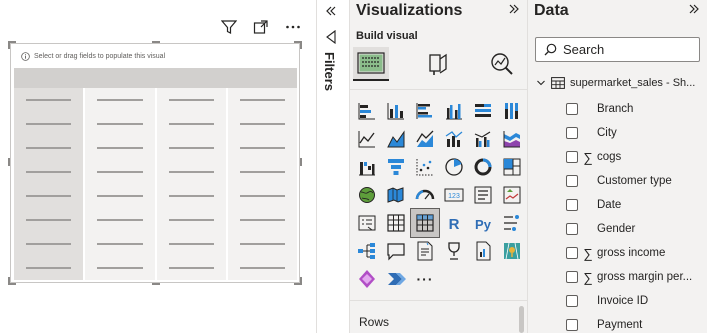 This screenshot has width=707, height=333. I want to click on focus-mode-icon, so click(261, 27).